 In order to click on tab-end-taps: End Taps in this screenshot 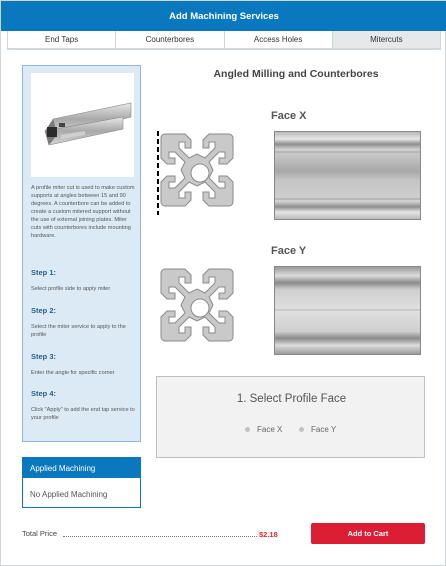, I will do `click(62, 40)`.